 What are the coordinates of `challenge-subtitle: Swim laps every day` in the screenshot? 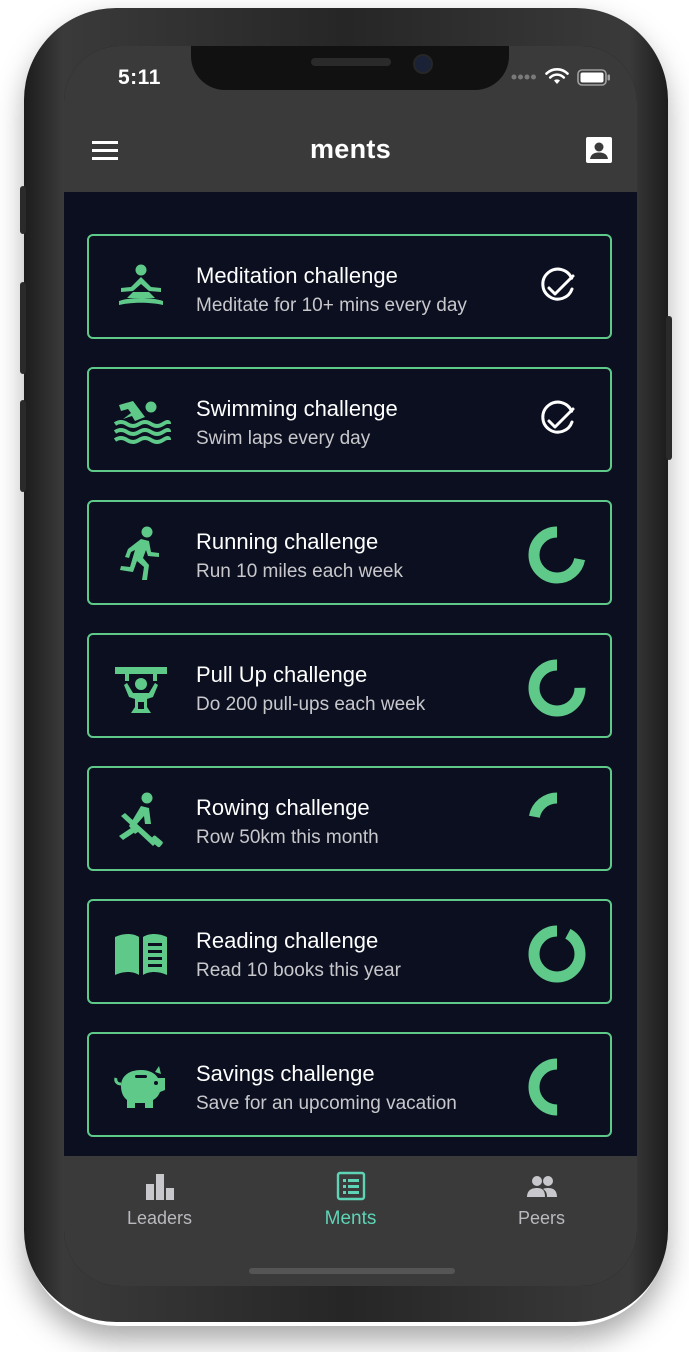 It's located at (283, 438).